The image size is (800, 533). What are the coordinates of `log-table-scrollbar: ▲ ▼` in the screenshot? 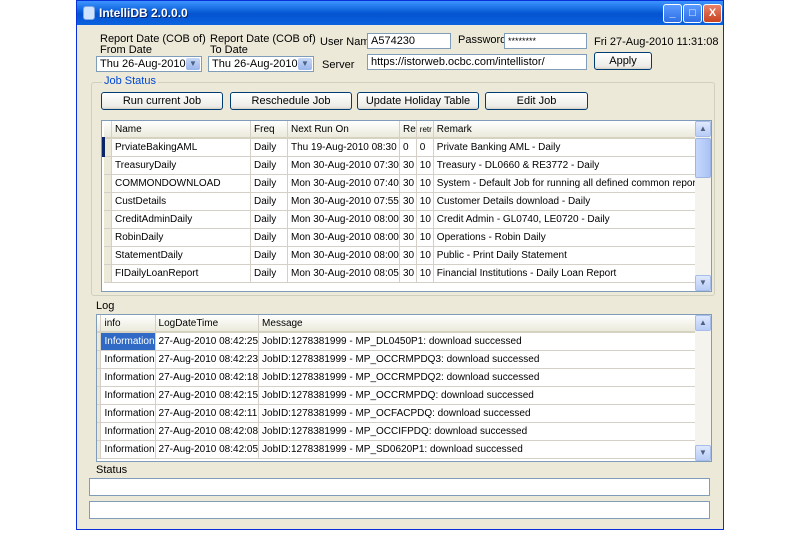 It's located at (703, 388).